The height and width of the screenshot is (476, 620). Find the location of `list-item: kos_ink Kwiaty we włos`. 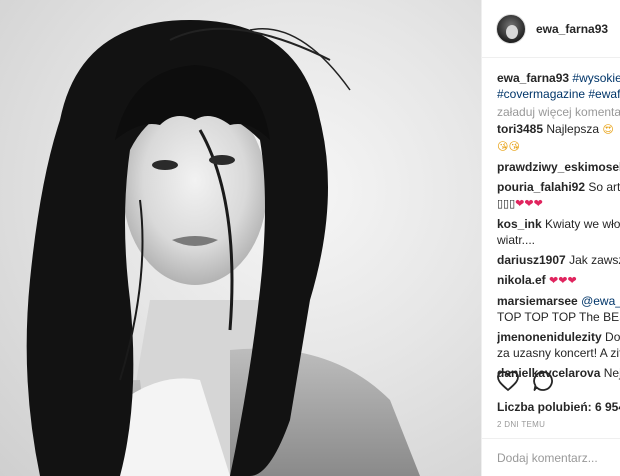

list-item: kos_ink Kwiaty we włos is located at coordinates (558, 224).